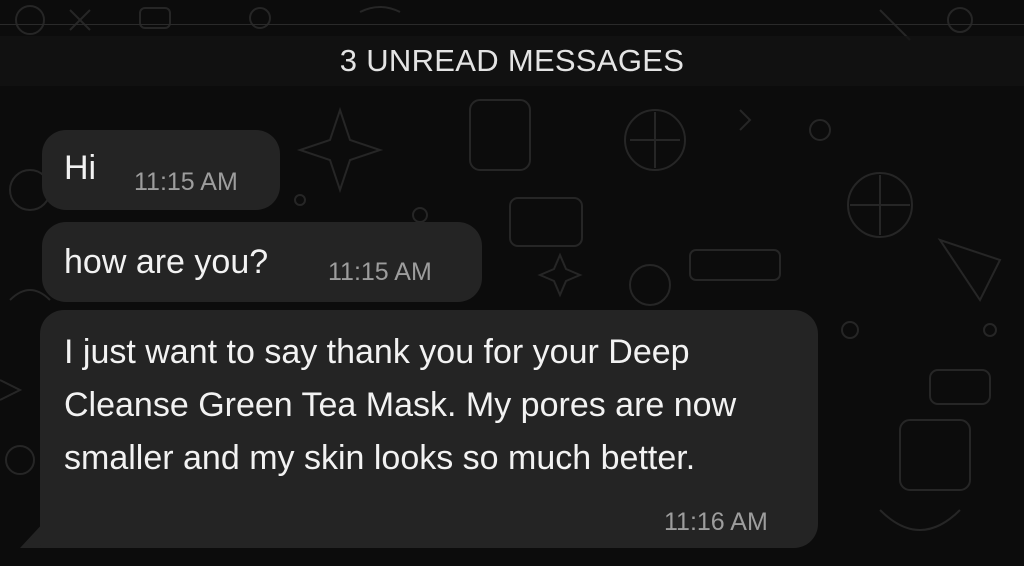  Describe the element at coordinates (166, 262) in the screenshot. I see `message-text: how are you?` at that location.